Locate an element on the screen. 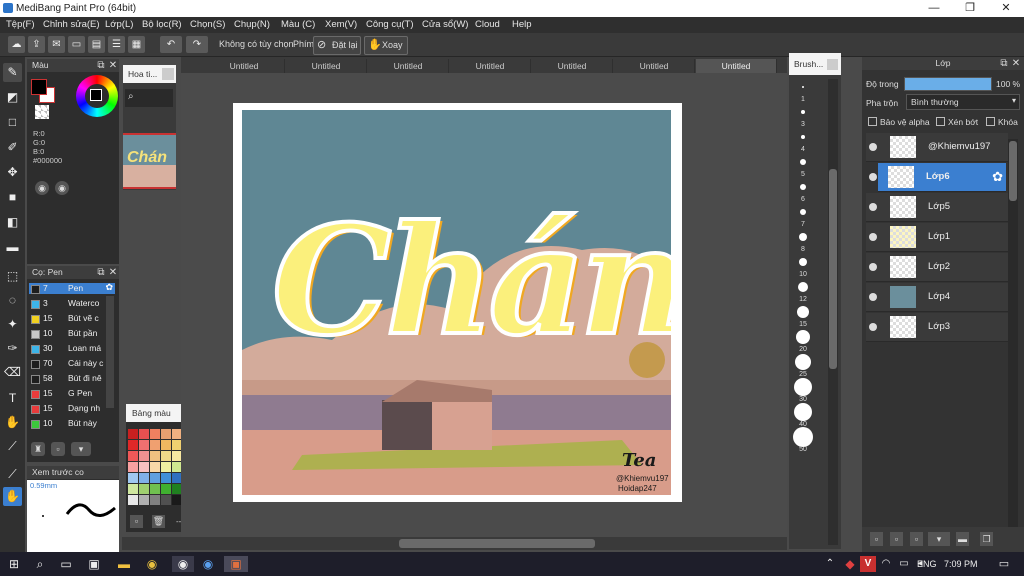 This screenshot has height=576, width=1024. list-icon: ☰ is located at coordinates (116, 44).